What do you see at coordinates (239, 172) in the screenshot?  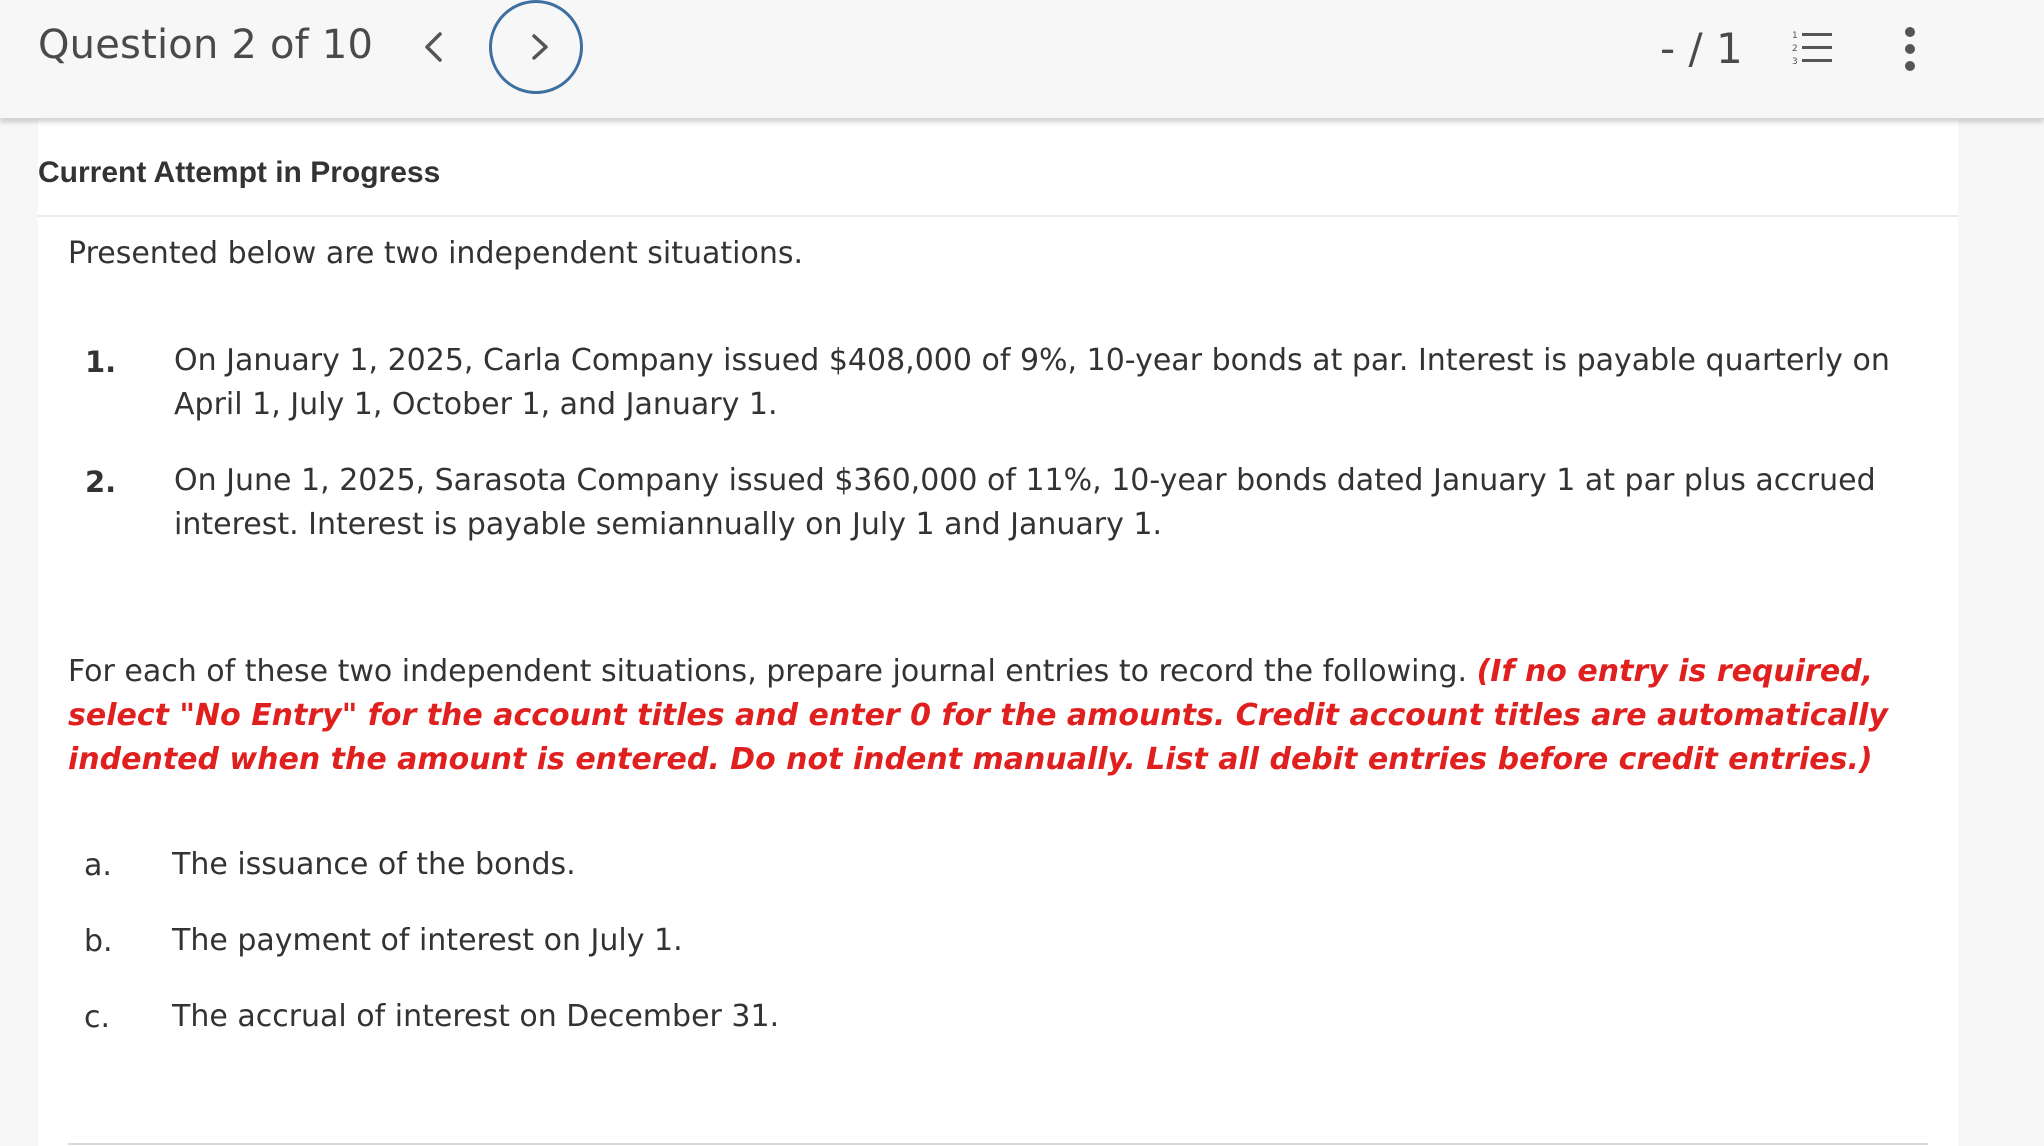 I see `attempt-status-heading: Current Attempt in Progress` at bounding box center [239, 172].